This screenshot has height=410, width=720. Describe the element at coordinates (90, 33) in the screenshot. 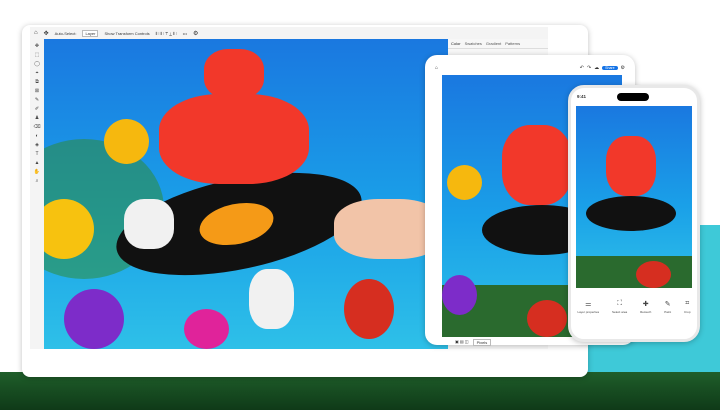

I see `layer-select: Layer` at that location.